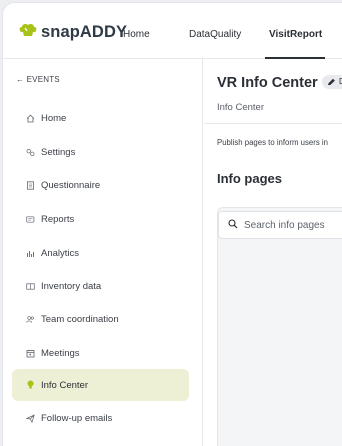 The height and width of the screenshot is (446, 342). I want to click on page-description: Publish pages to inform users in, so click(272, 142).